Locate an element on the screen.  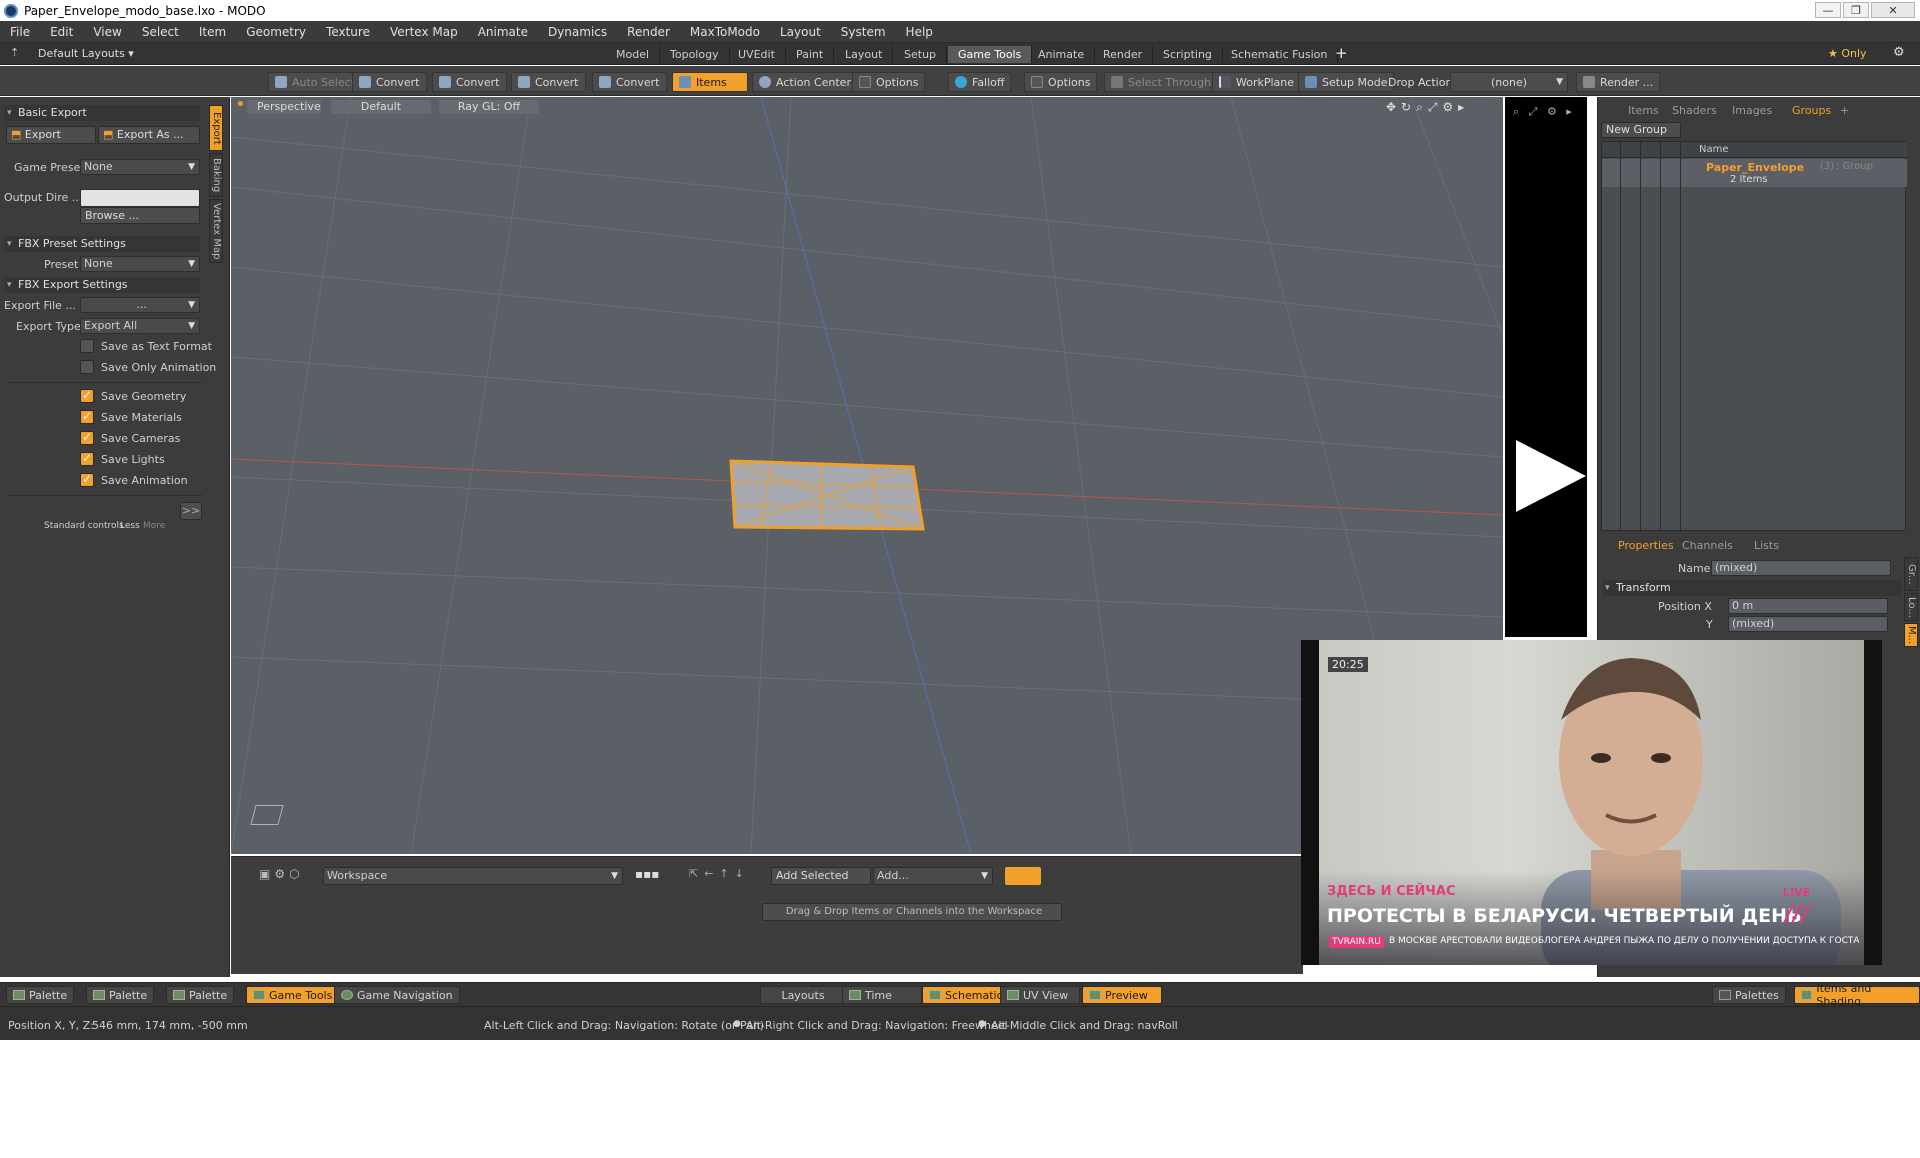
menu-animate: Animate is located at coordinates (503, 32).